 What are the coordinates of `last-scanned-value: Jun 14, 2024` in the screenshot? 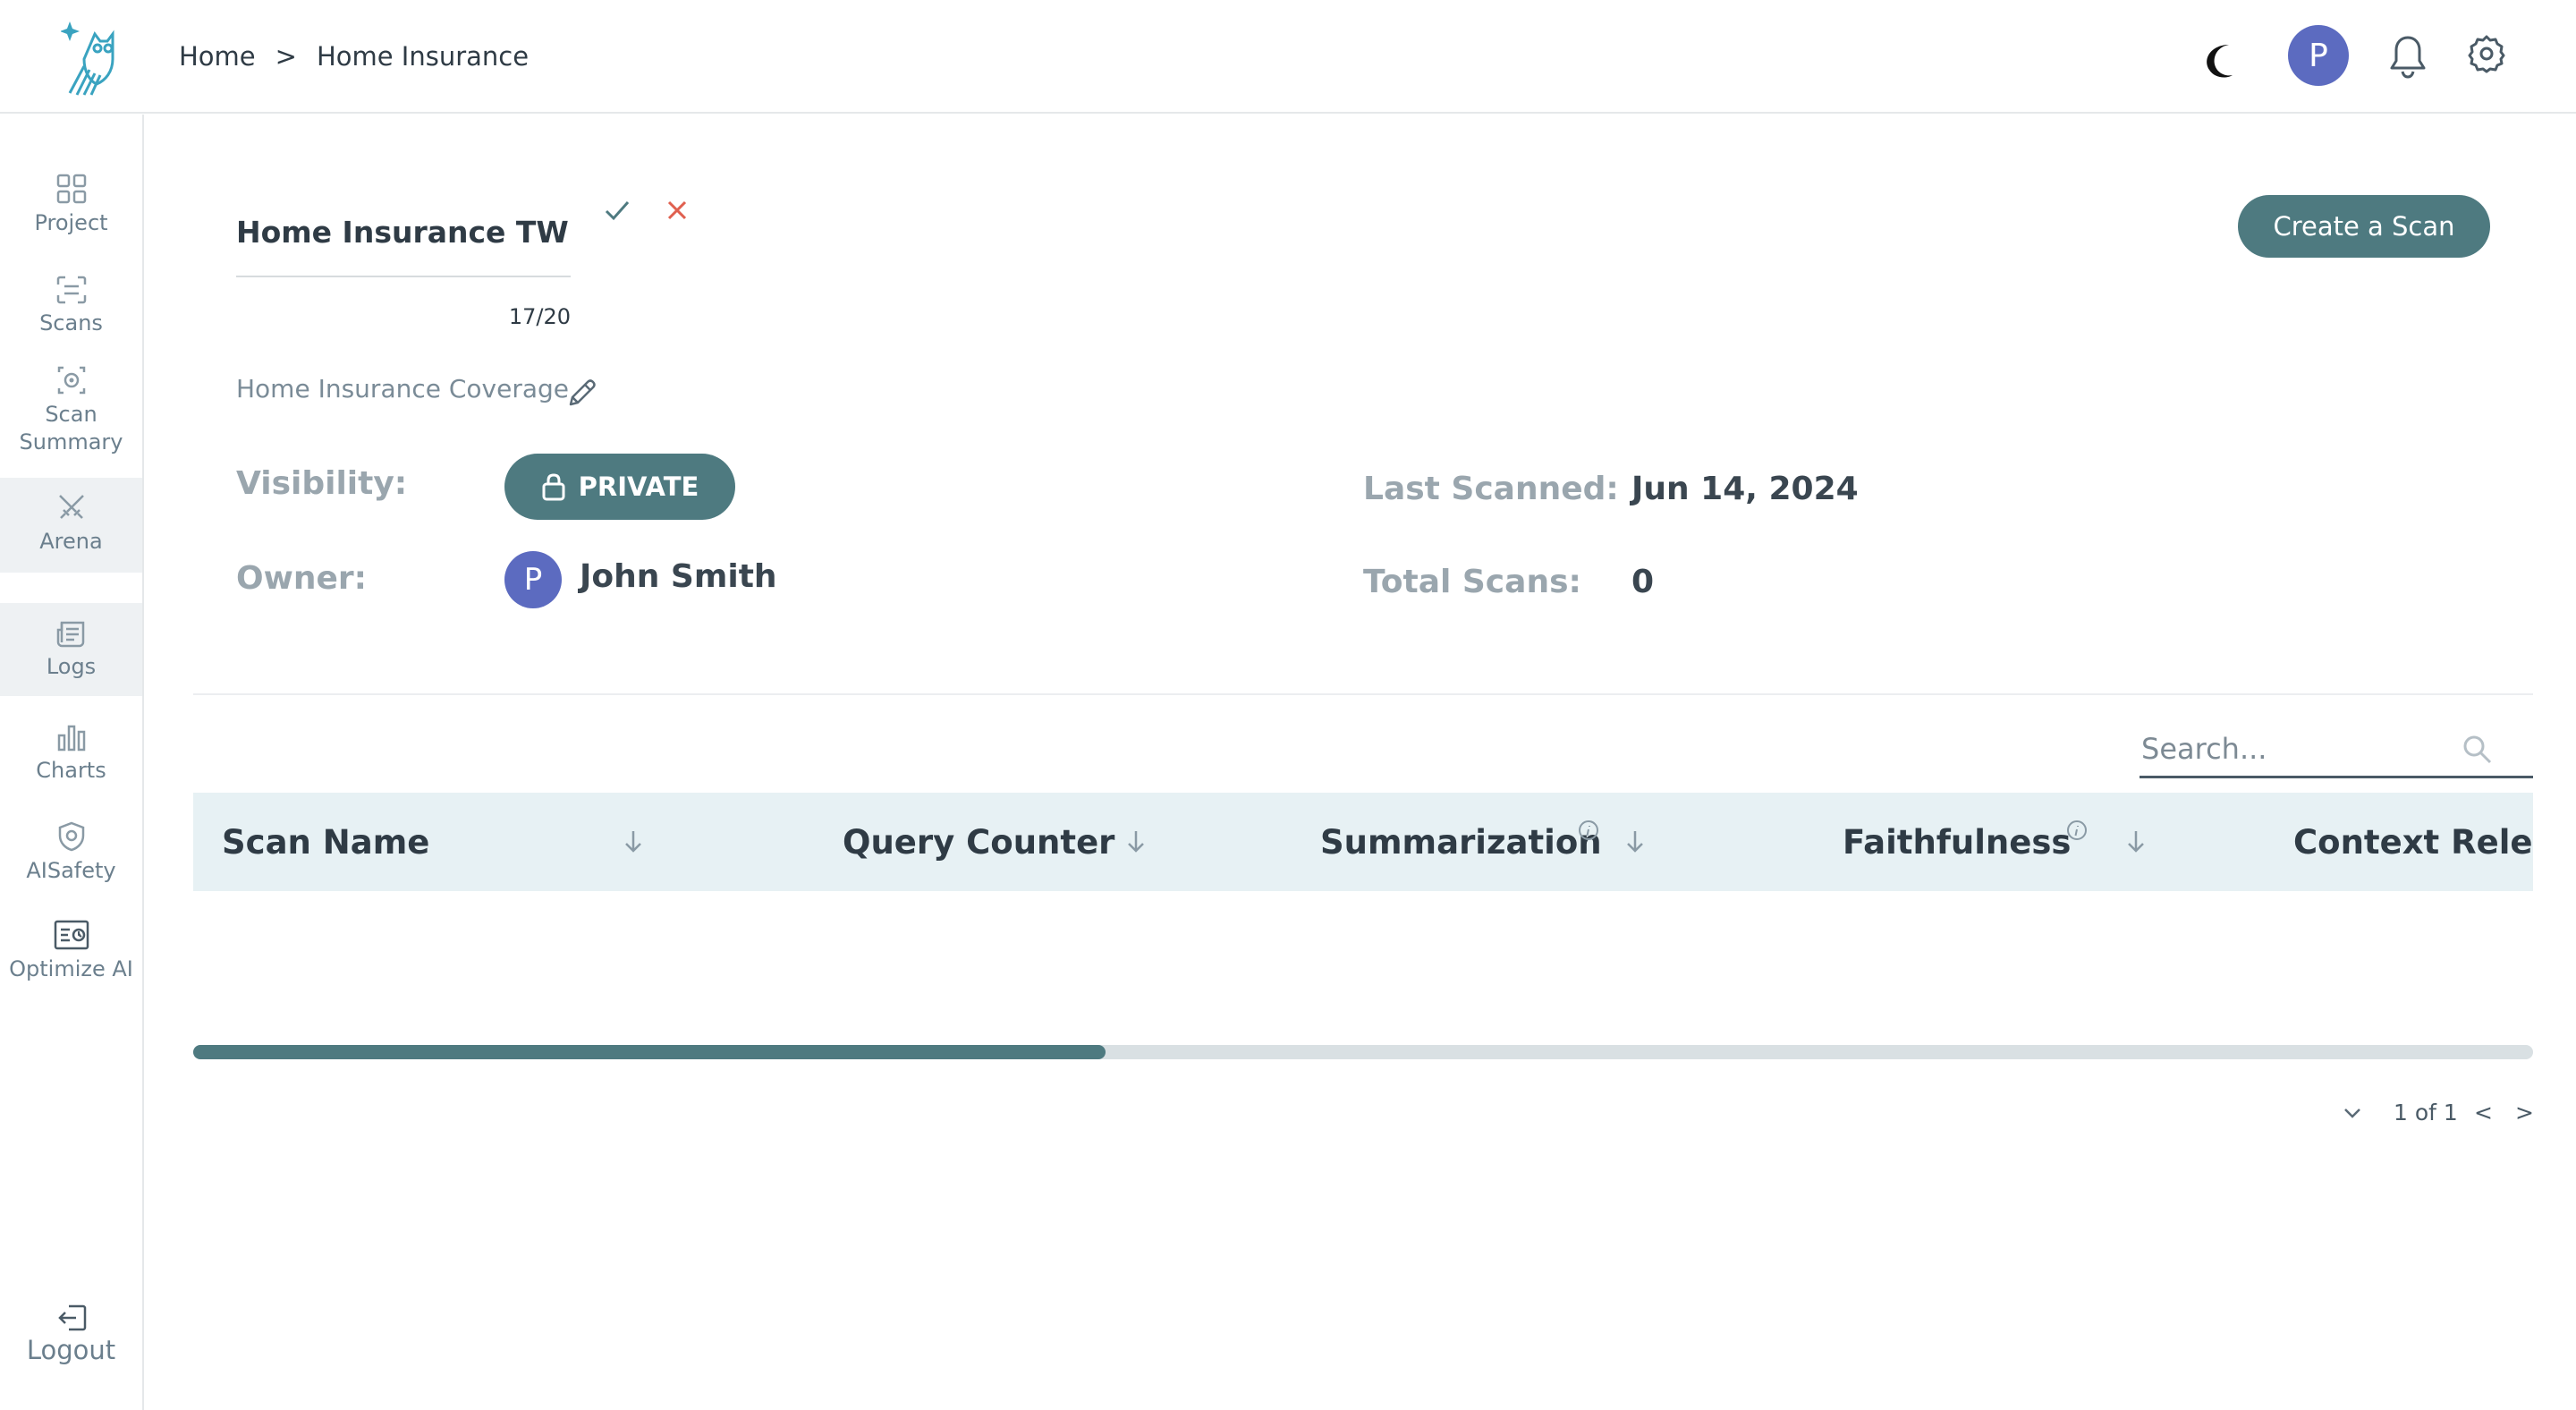 It's located at (1745, 489).